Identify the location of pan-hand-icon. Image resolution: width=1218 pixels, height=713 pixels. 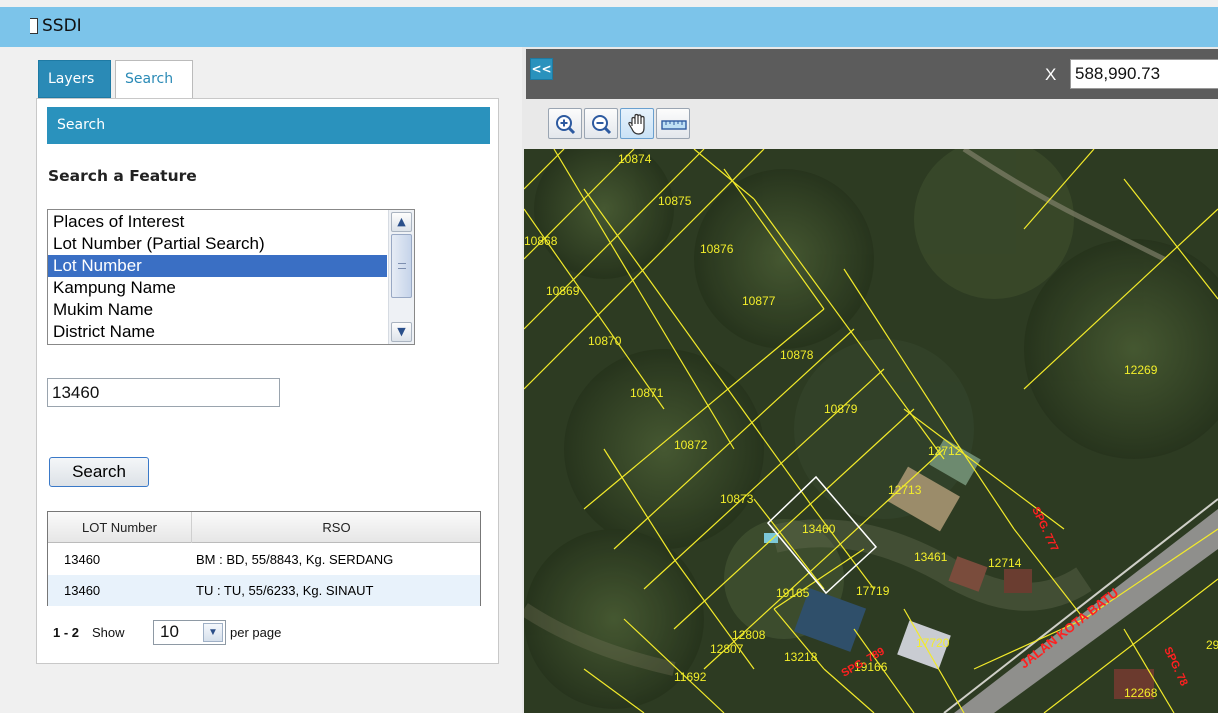
(636, 124).